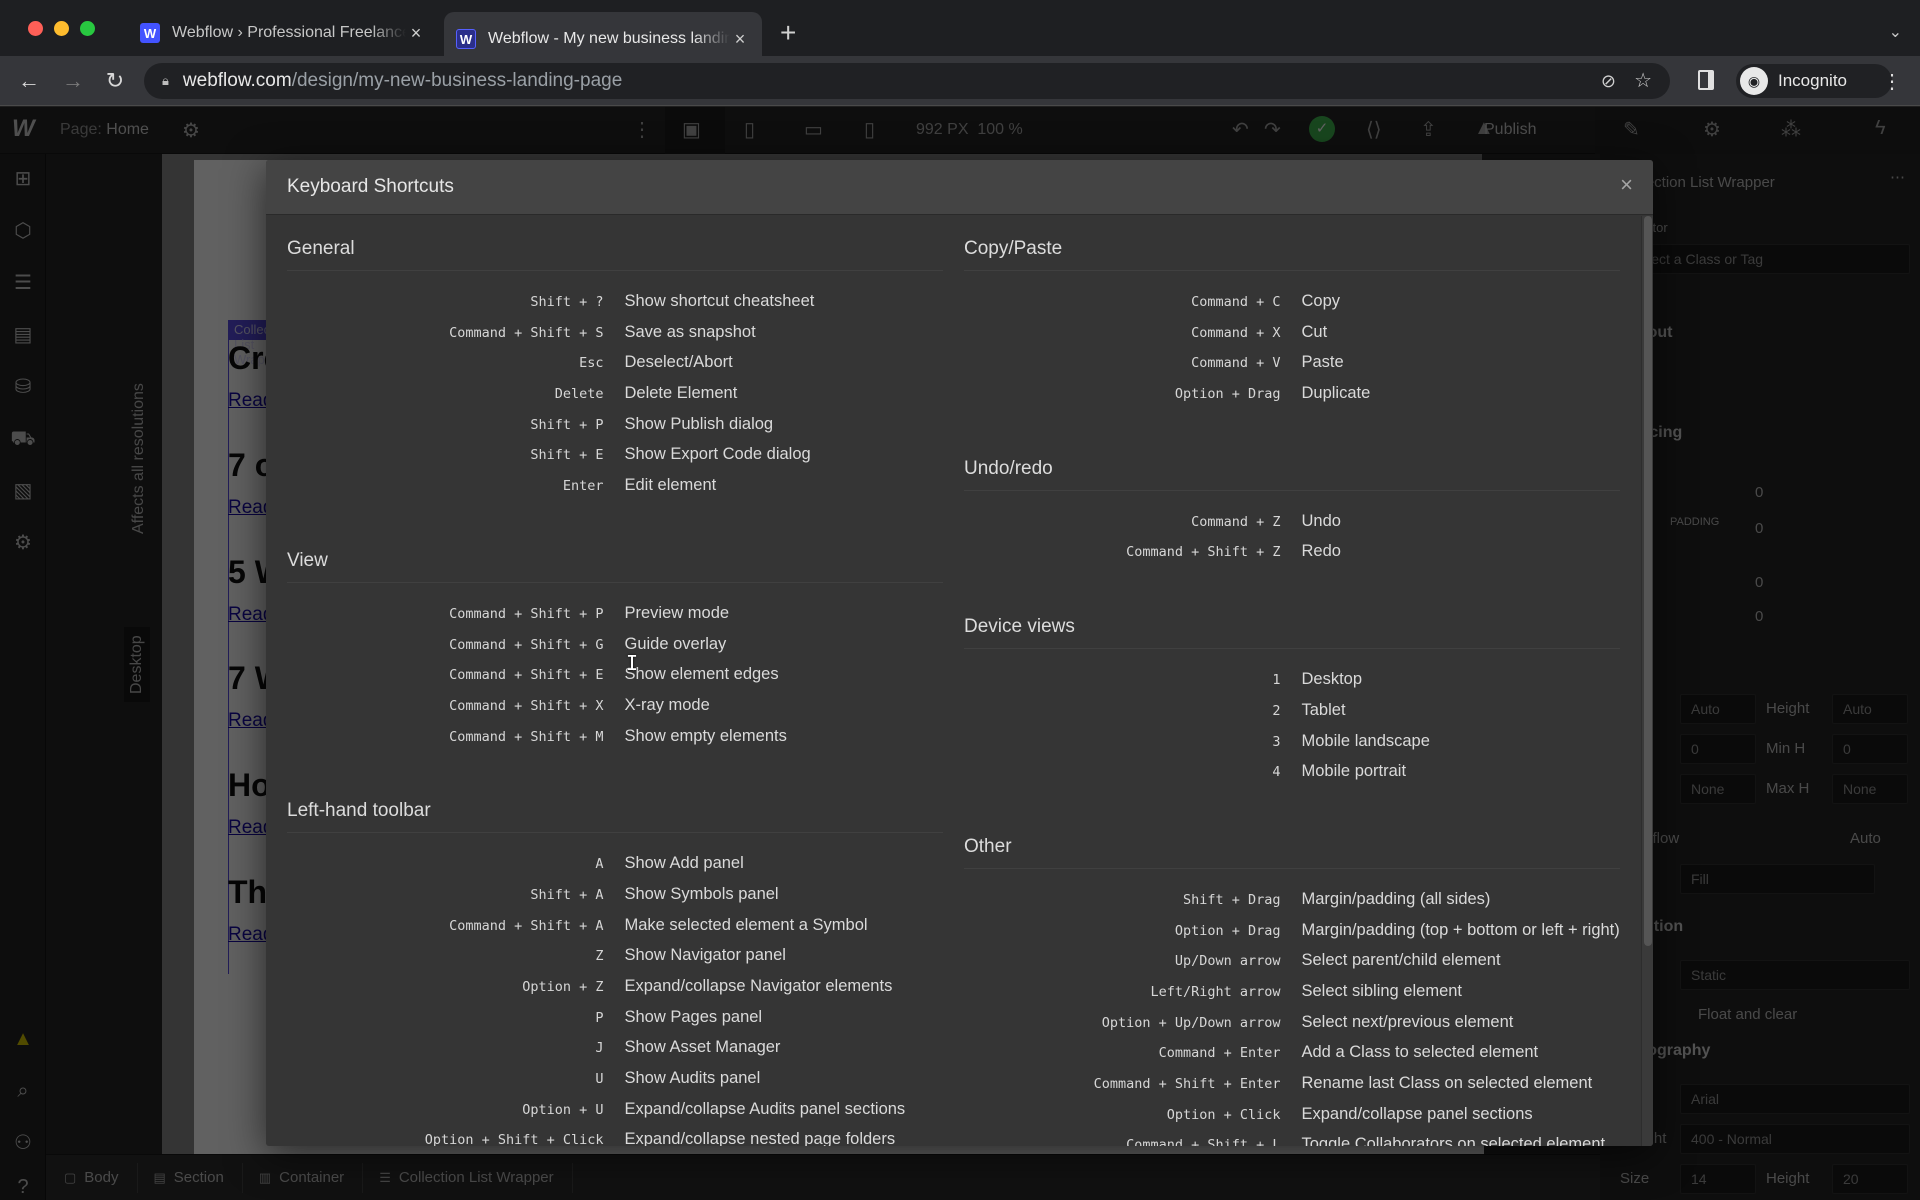 Image resolution: width=1920 pixels, height=1200 pixels. I want to click on scrollbar-thumb, so click(1648, 581).